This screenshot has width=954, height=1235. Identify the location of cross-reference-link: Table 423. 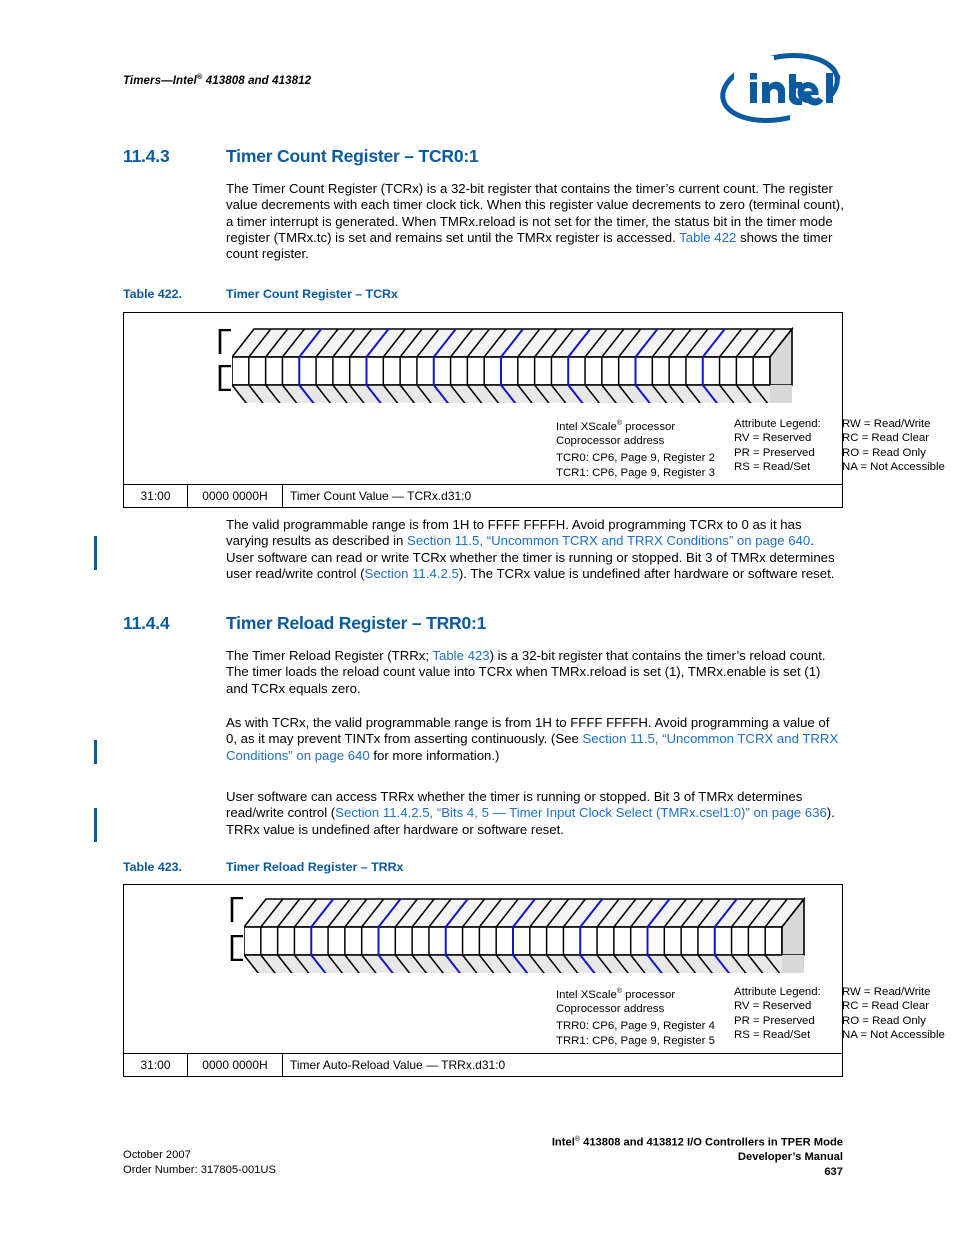
(460, 655).